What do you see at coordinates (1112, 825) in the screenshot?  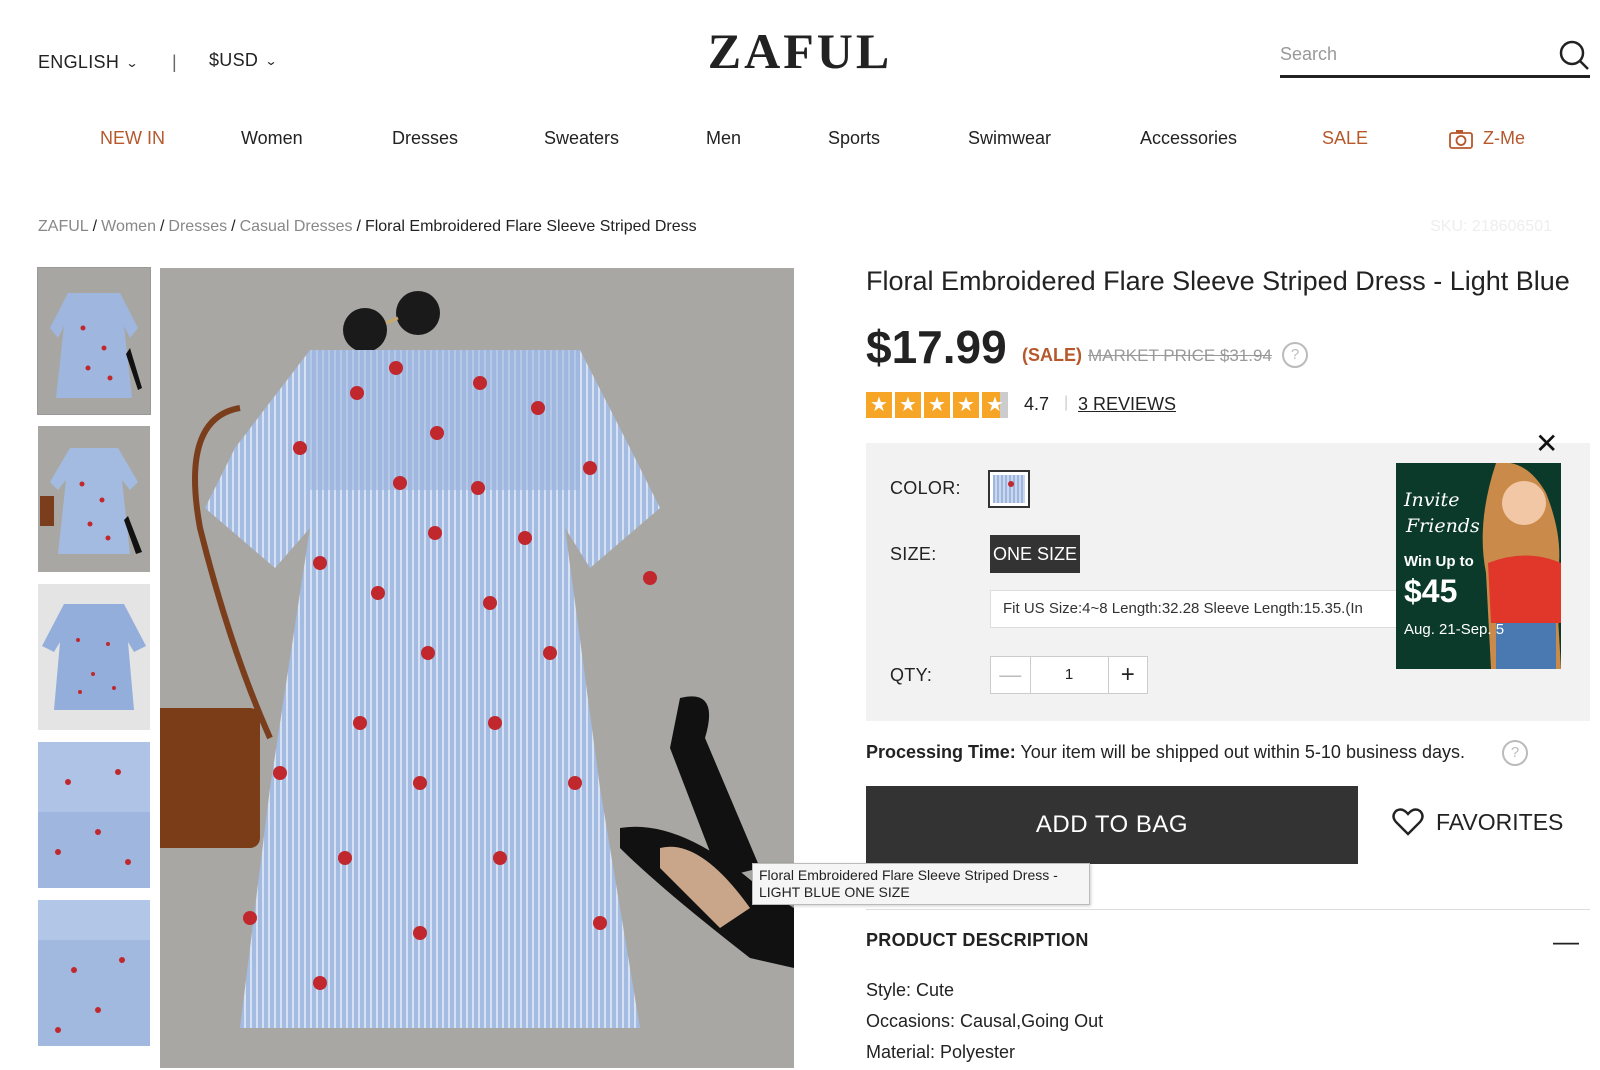 I see `add-to-bag-button: ADD TO BAG` at bounding box center [1112, 825].